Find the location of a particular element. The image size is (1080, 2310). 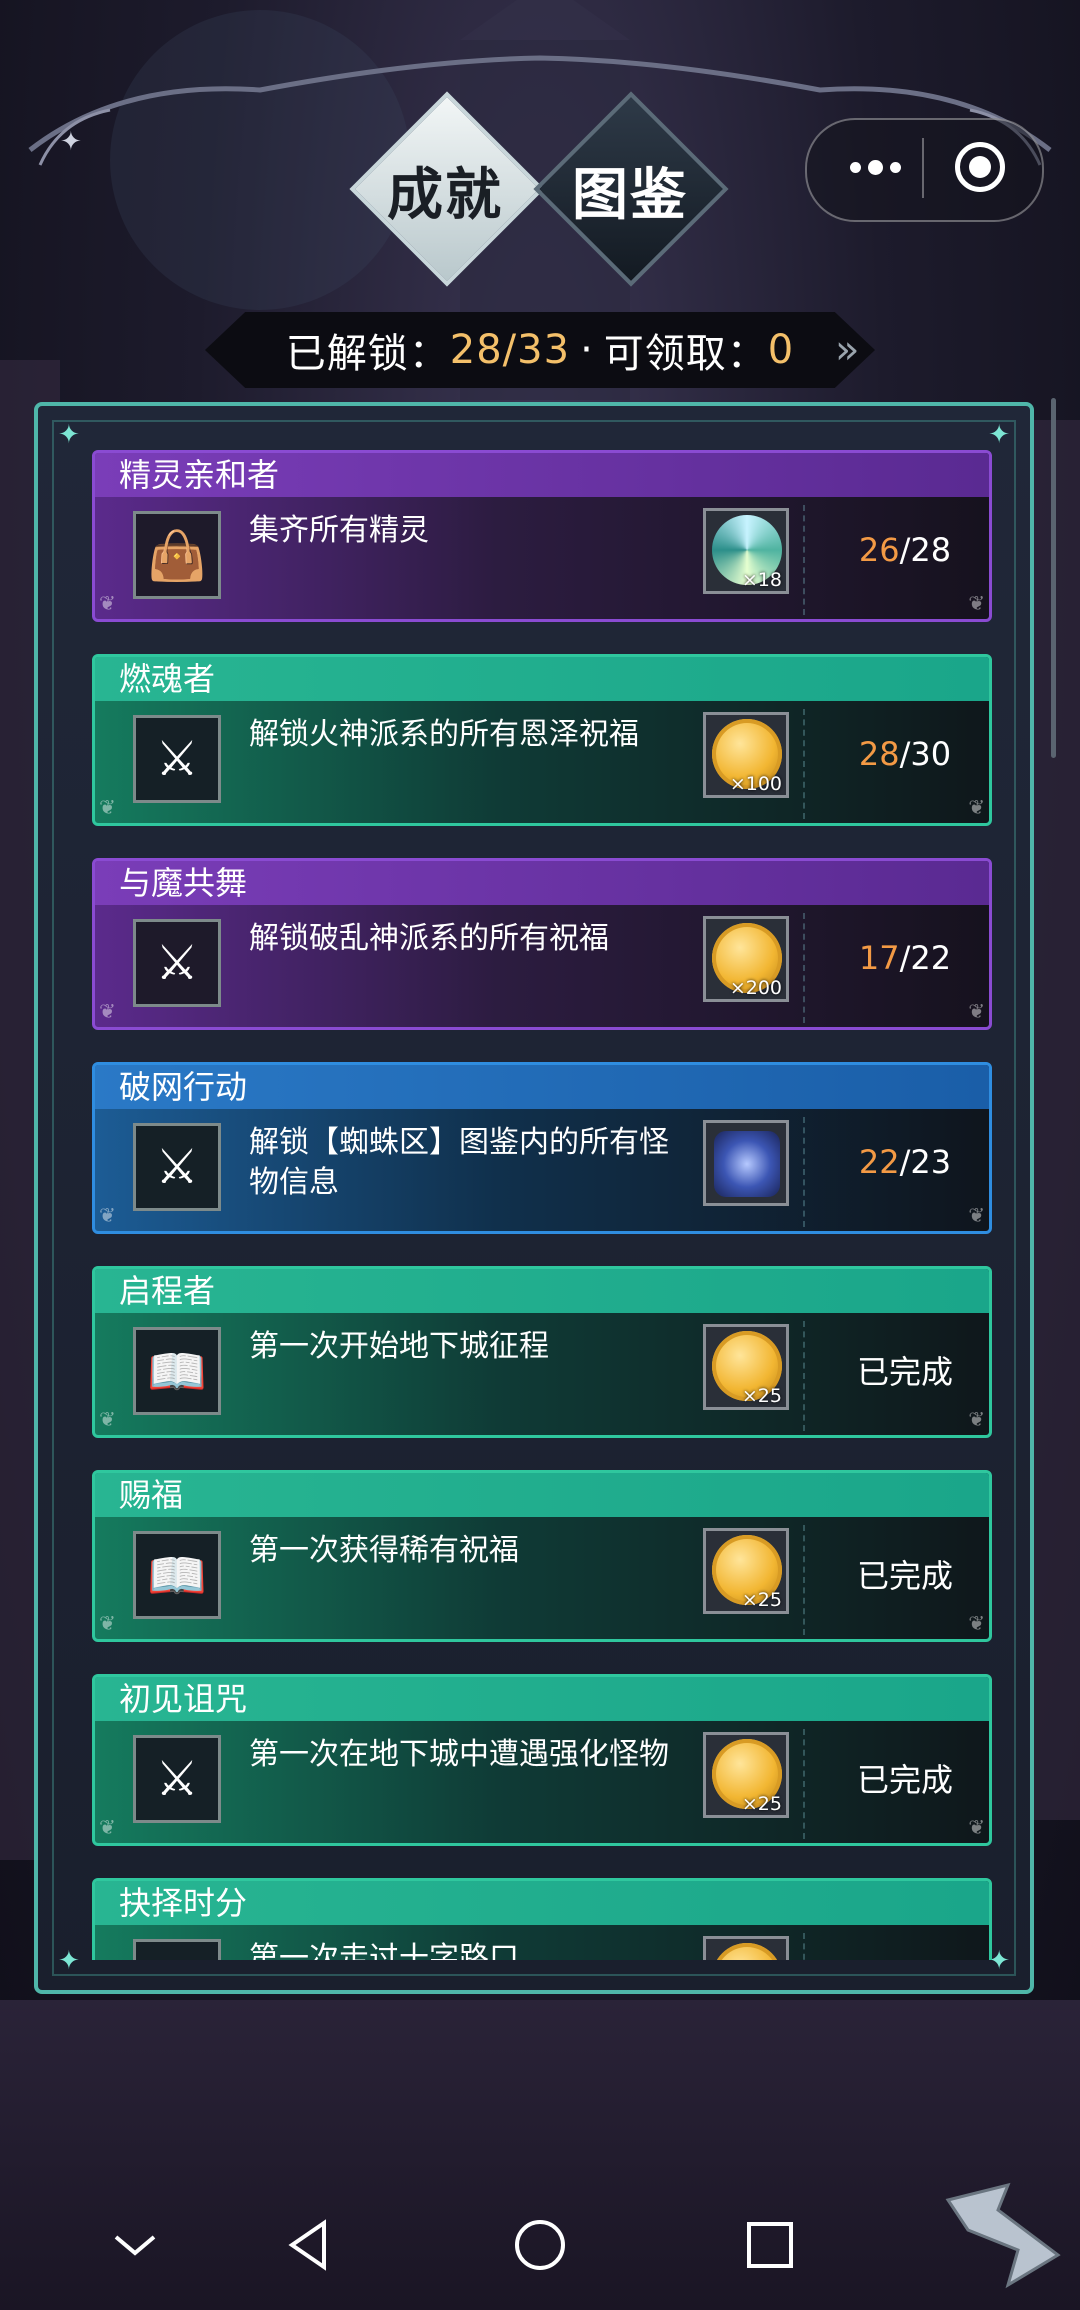

achievement-card: 燃魂者 ⚔ 解锁火神派系的所有恩泽祝福 ×100 28/30 ❦ ❦ is located at coordinates (542, 740).